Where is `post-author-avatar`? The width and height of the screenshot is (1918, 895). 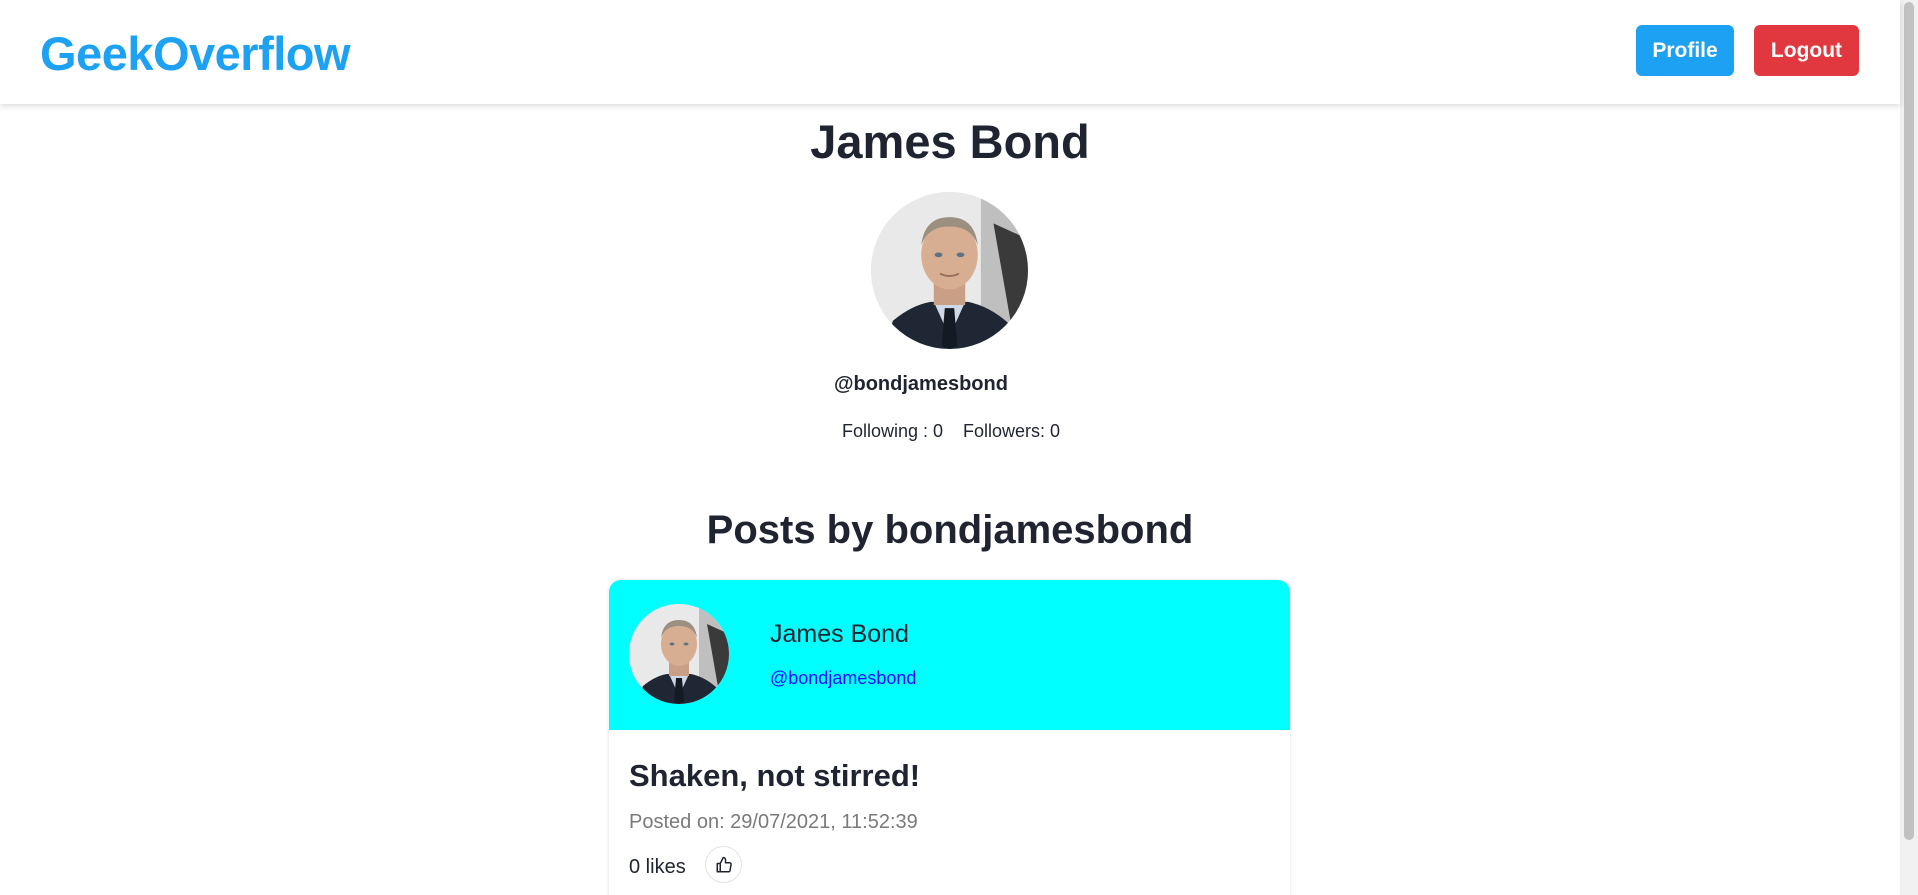 post-author-avatar is located at coordinates (679, 654).